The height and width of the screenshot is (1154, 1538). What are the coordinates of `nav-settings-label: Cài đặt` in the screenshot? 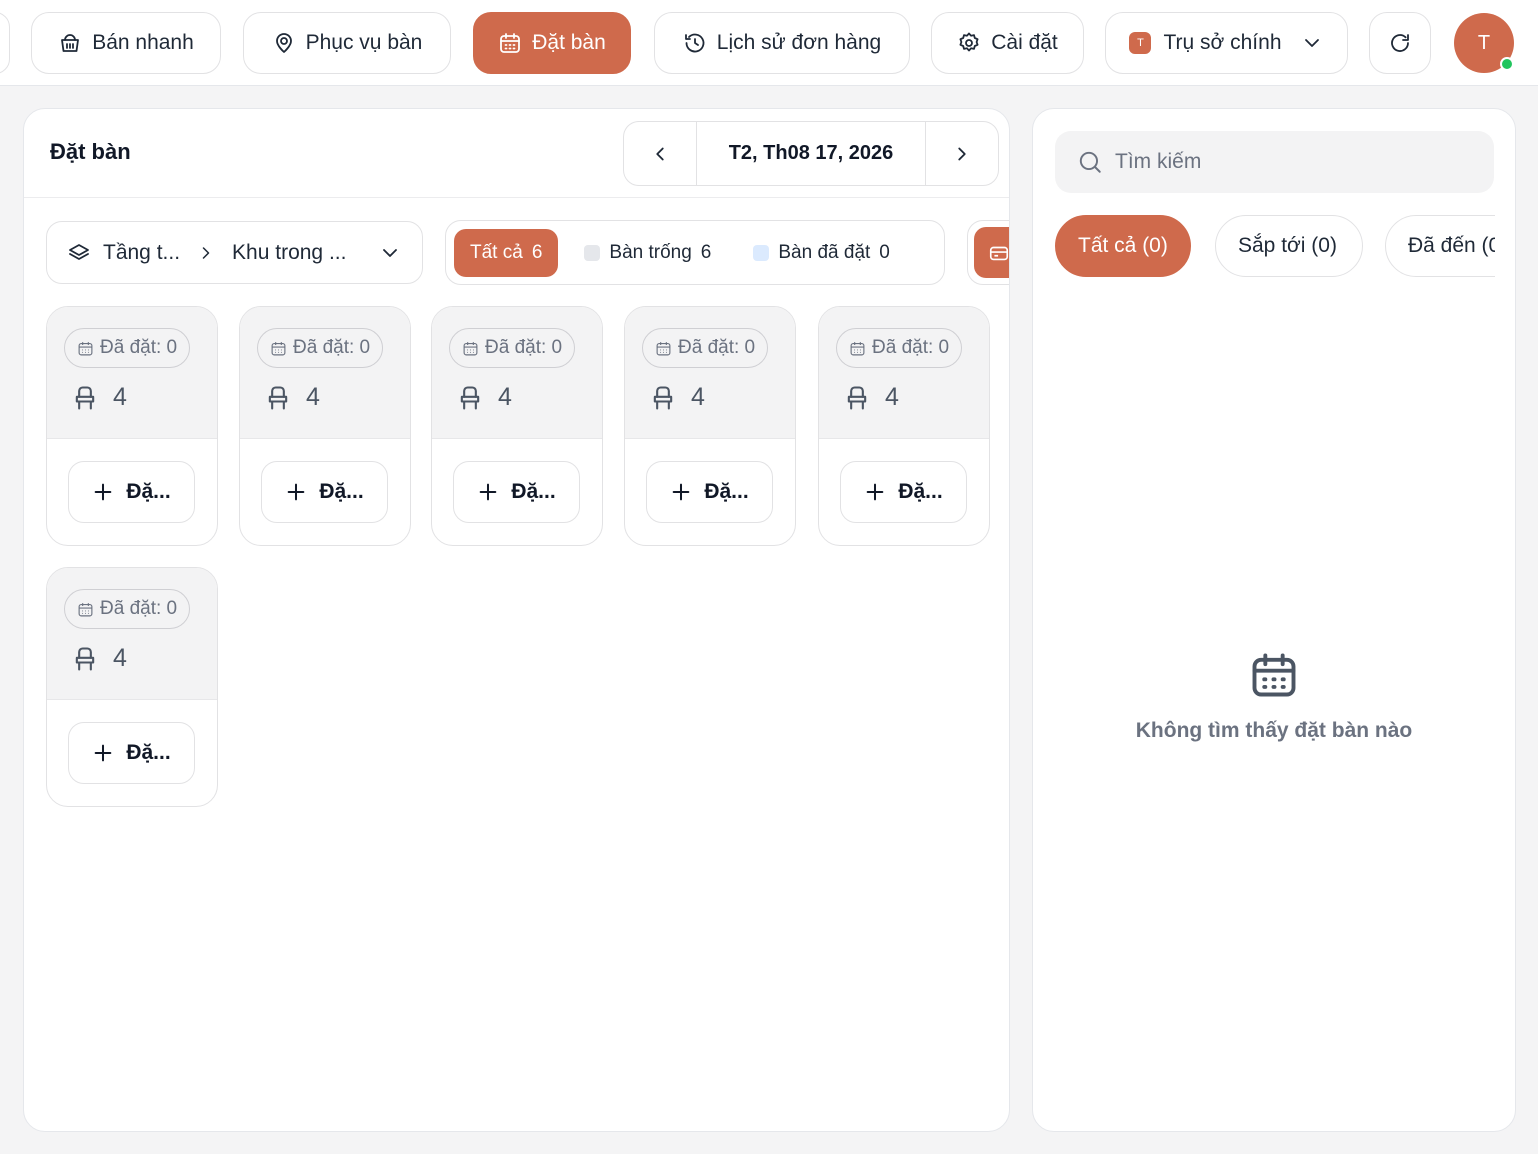 It's located at (1024, 42).